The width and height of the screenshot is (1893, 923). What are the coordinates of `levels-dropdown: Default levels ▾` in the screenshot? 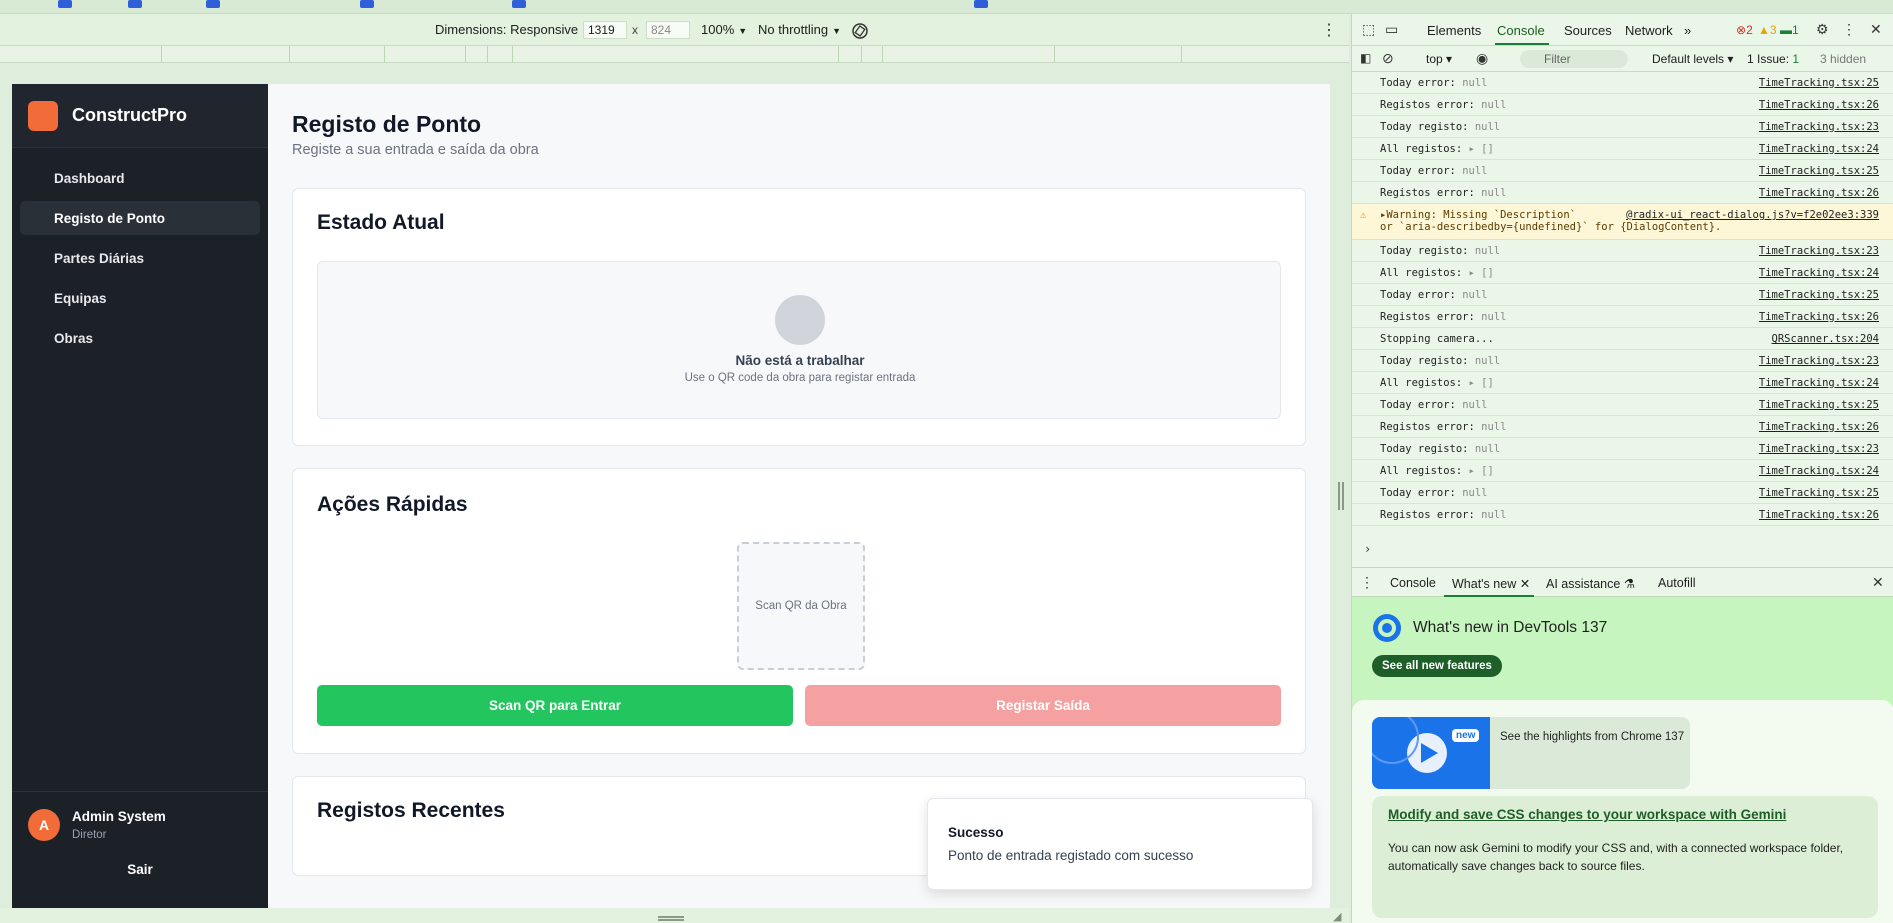 It's located at (1692, 59).